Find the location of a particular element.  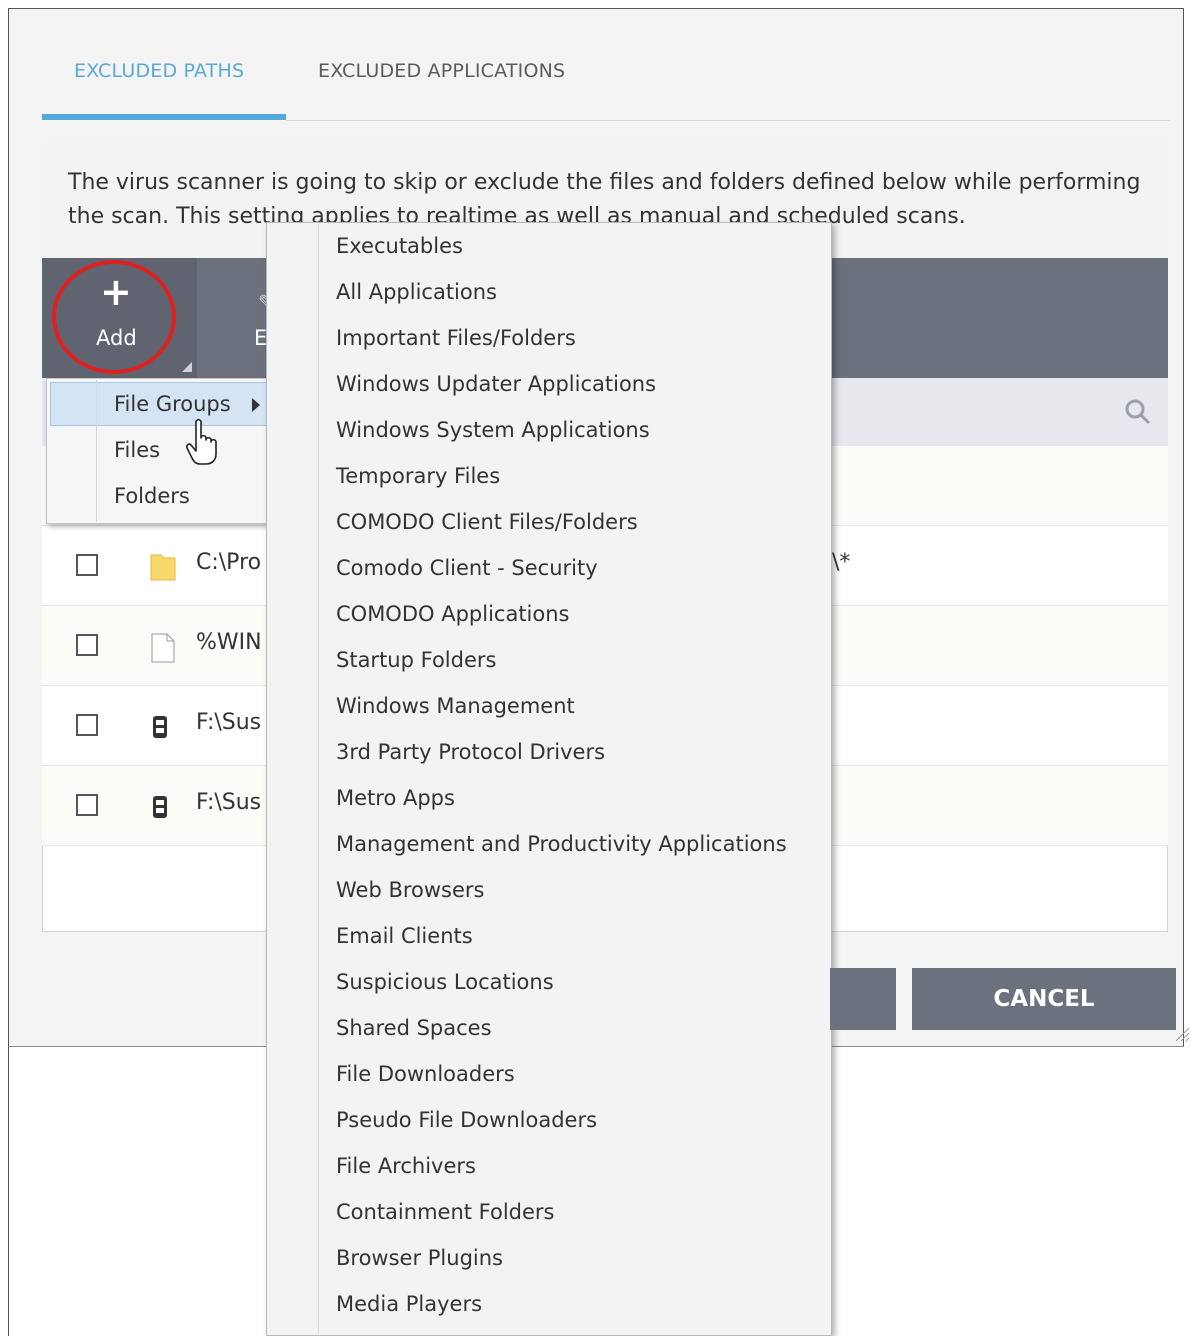

file-icon is located at coordinates (163, 648).